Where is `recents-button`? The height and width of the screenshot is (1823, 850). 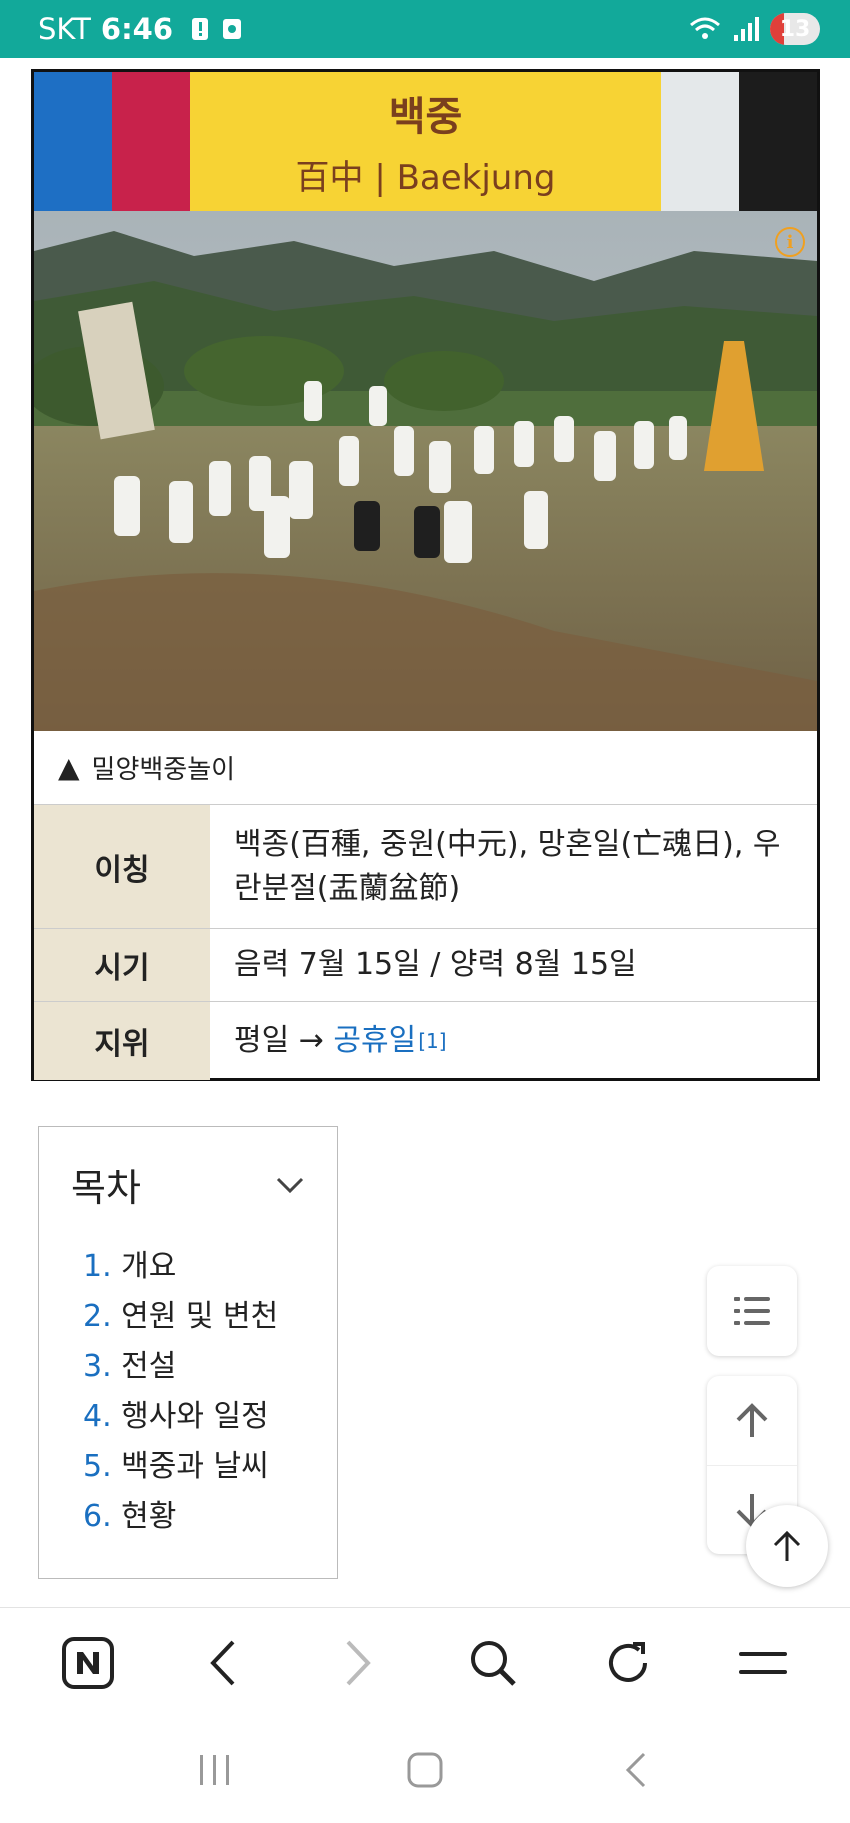 recents-button is located at coordinates (215, 1770).